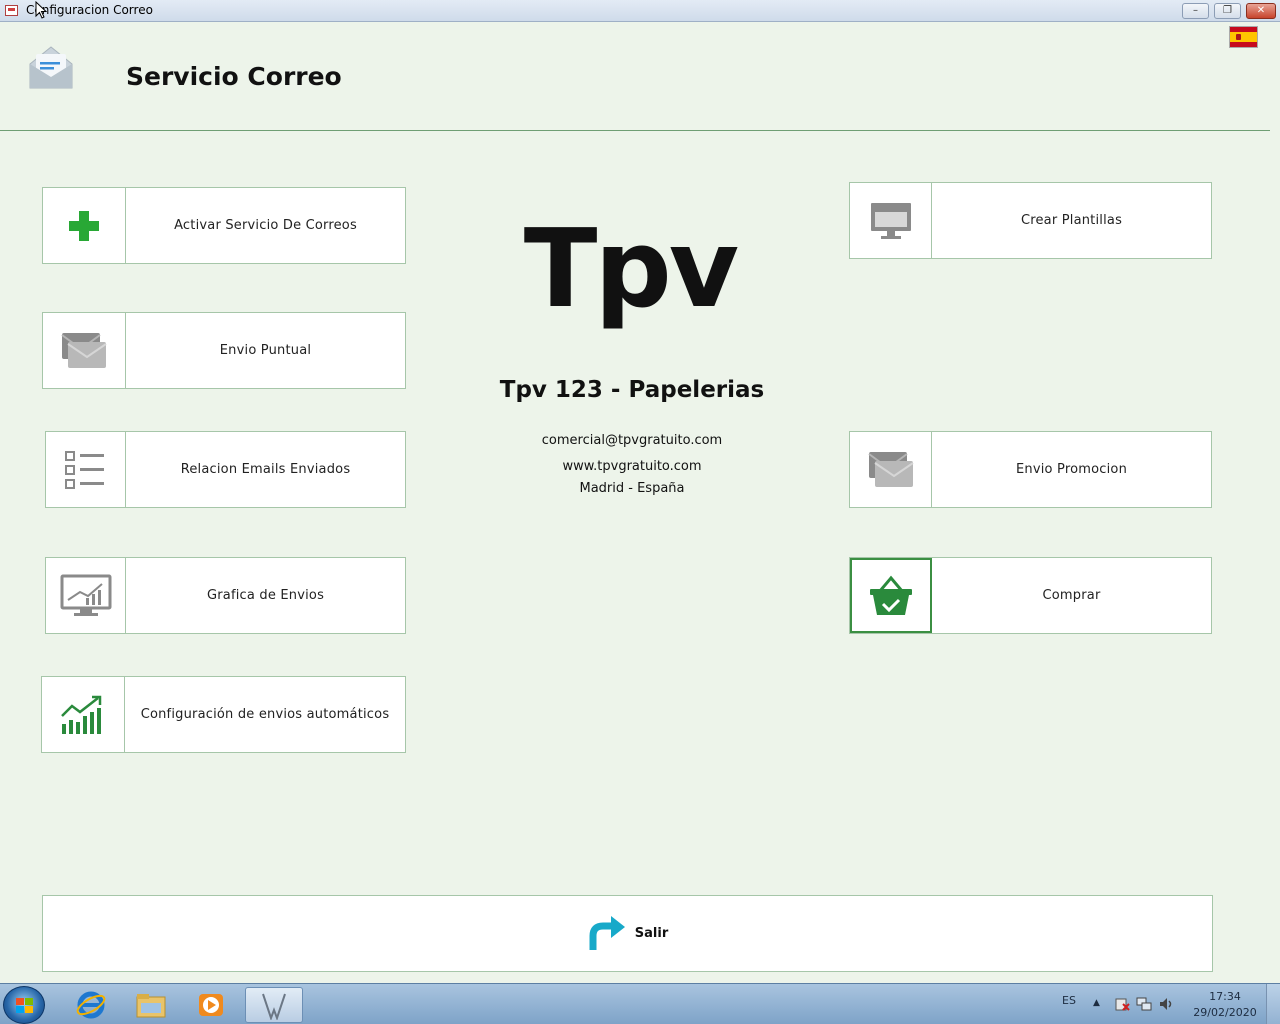  I want to click on envio-puntual-label: Envio Puntual, so click(265, 350).